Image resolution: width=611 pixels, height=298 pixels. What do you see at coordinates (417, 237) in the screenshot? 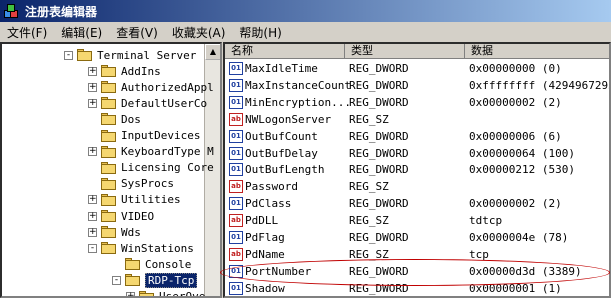
I see `registry-value-row: 01 PdFlag REG_DWORD 0x0000004e (78)` at bounding box center [417, 237].